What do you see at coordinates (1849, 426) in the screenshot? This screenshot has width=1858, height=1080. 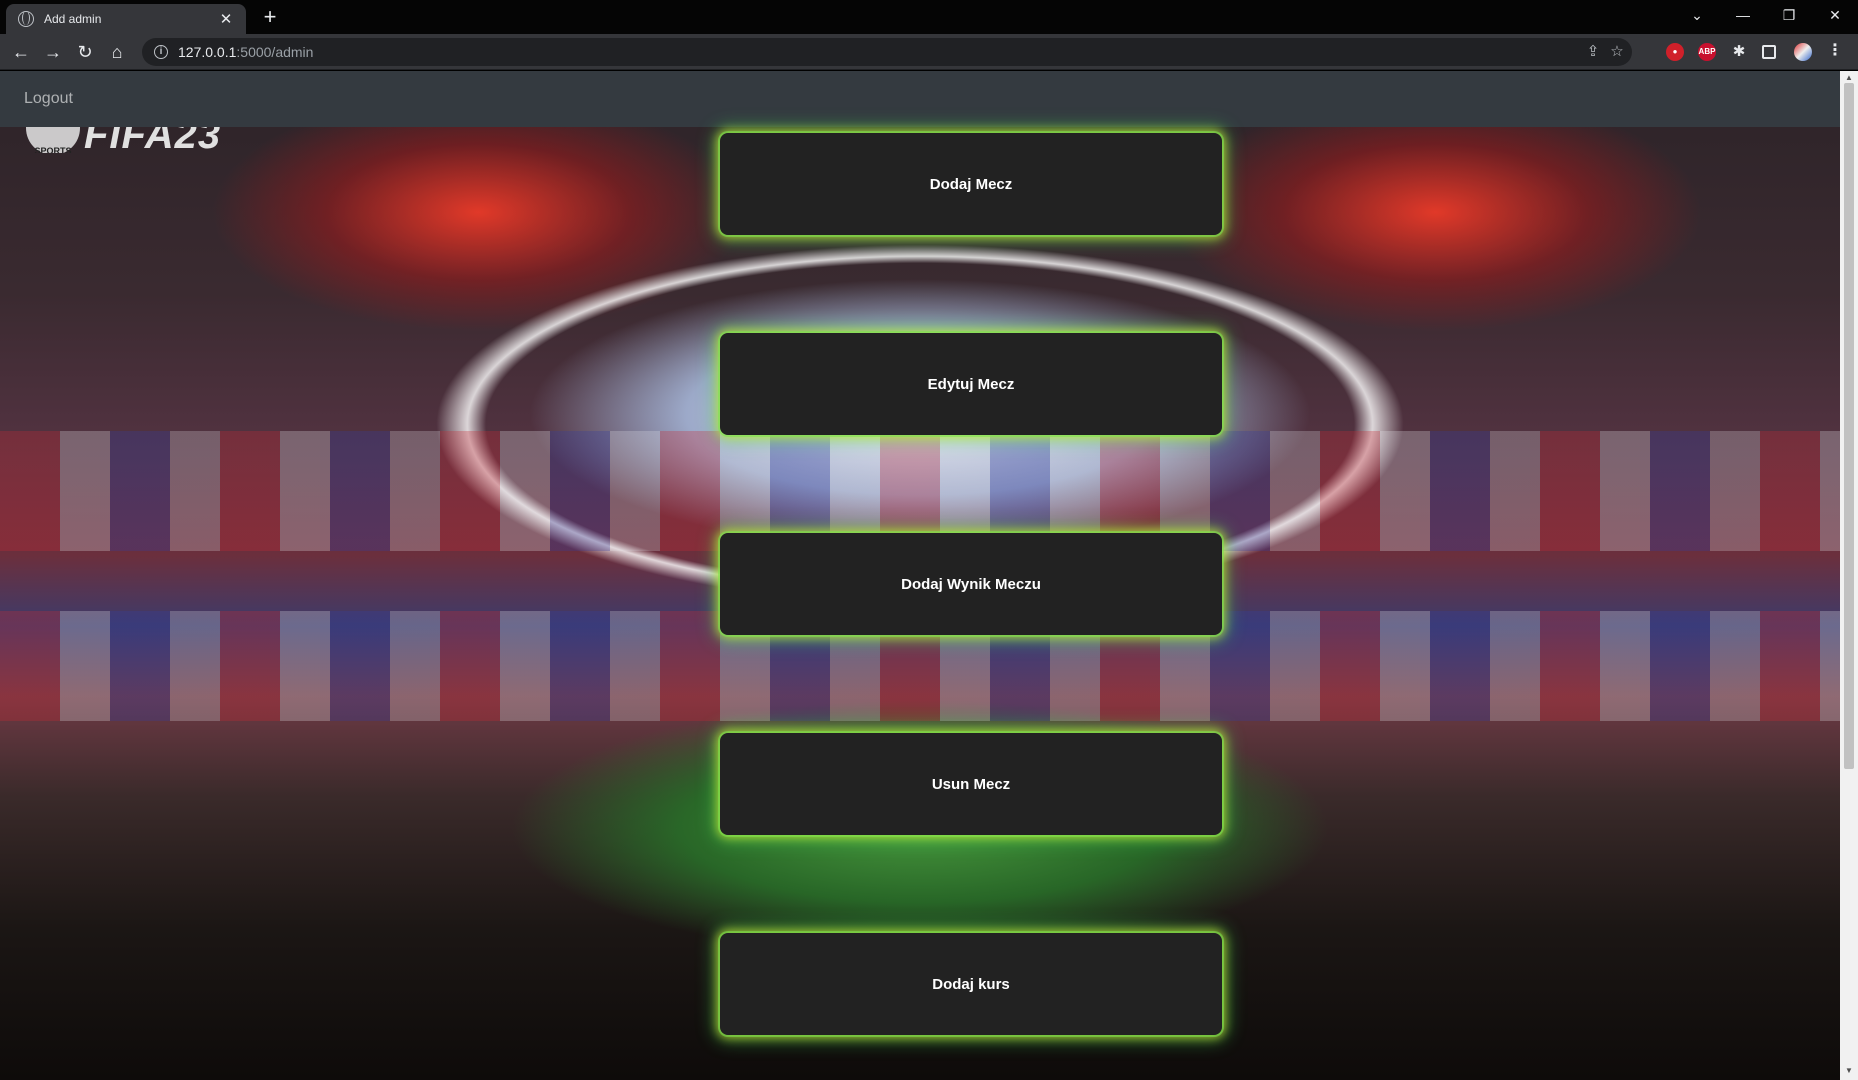 I see `scrollbar-thumb` at bounding box center [1849, 426].